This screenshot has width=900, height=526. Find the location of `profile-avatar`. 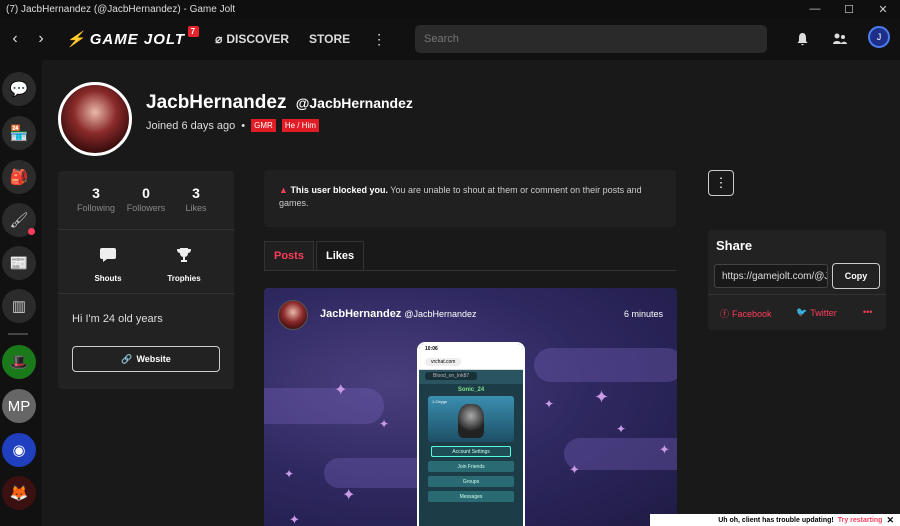

profile-avatar is located at coordinates (95, 119).